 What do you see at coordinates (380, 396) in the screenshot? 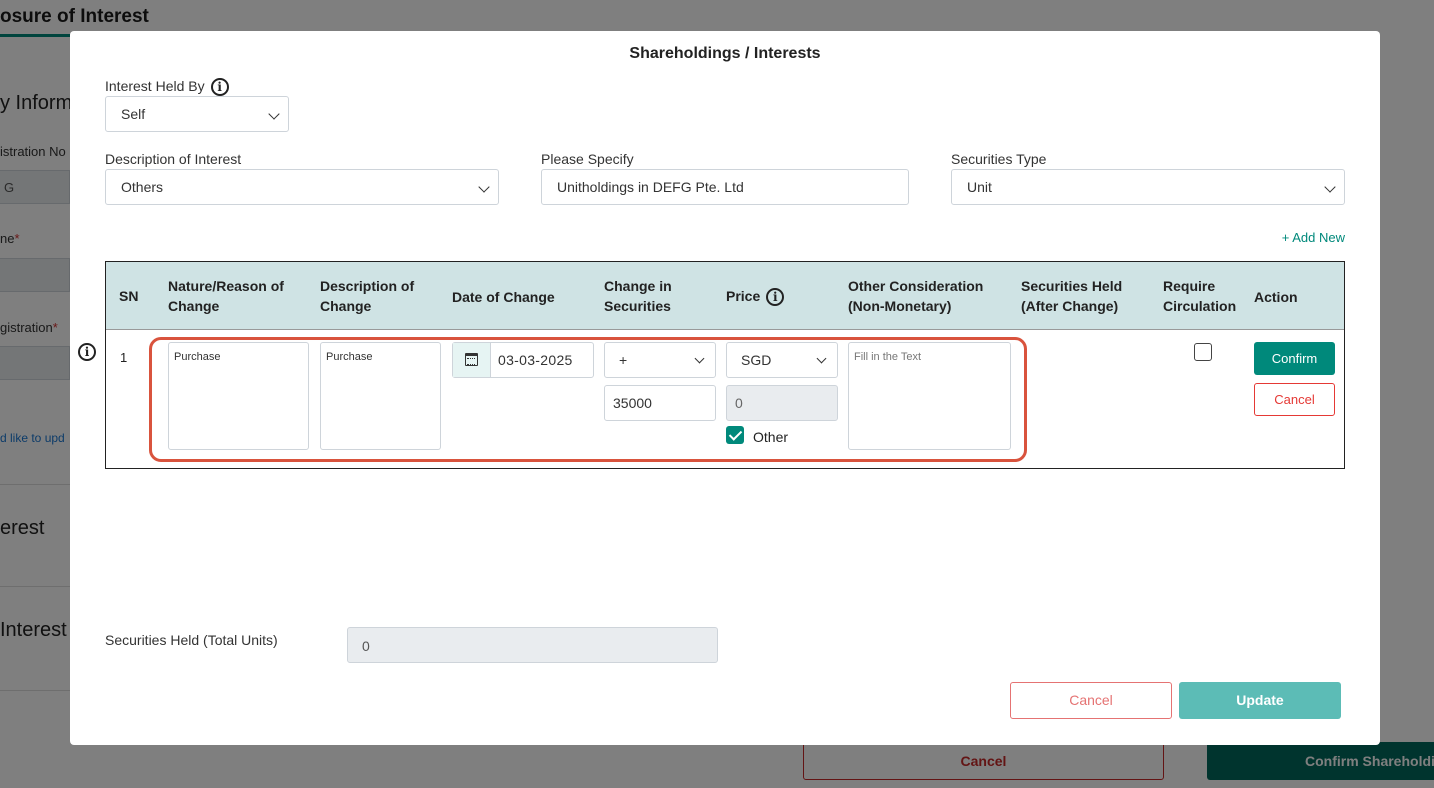
I see `description-of-change-textarea: Purchase` at bounding box center [380, 396].